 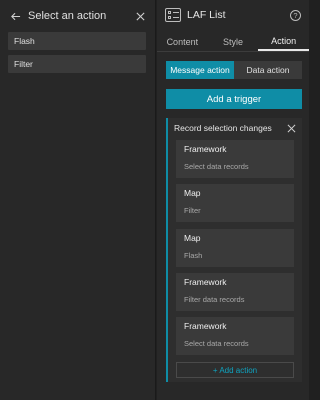 I want to click on message-action-button: Message action, so click(x=200, y=70).